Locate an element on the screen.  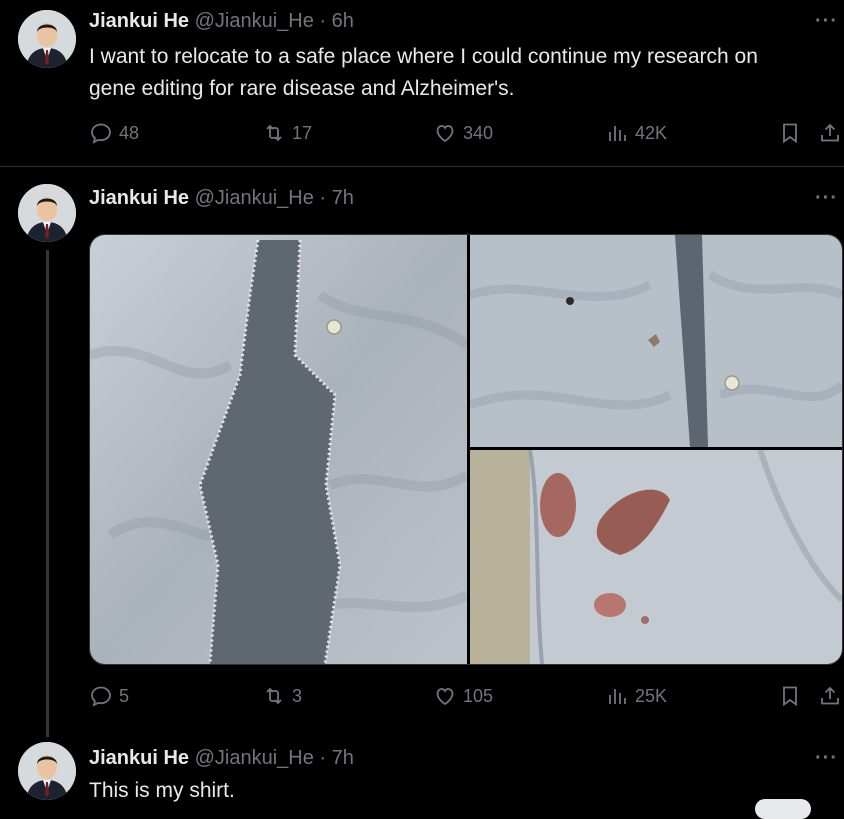
views-button: 25K is located at coordinates (636, 696).